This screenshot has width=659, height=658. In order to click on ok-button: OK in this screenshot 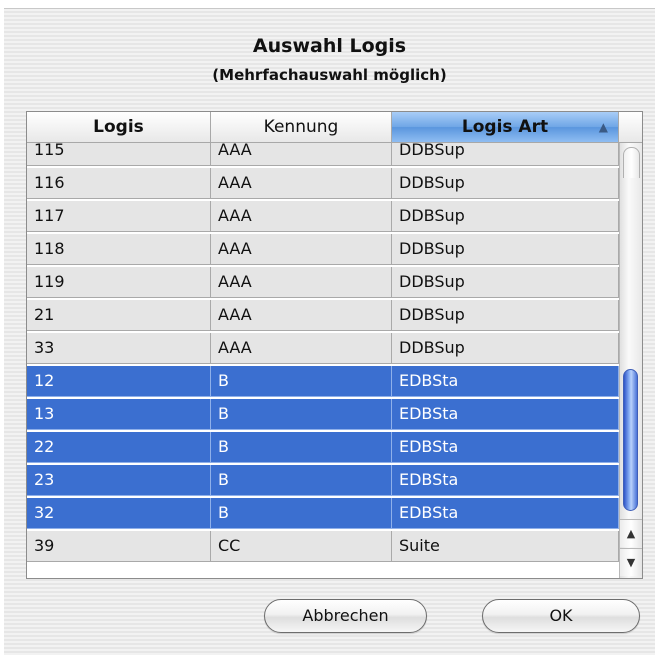, I will do `click(561, 616)`.